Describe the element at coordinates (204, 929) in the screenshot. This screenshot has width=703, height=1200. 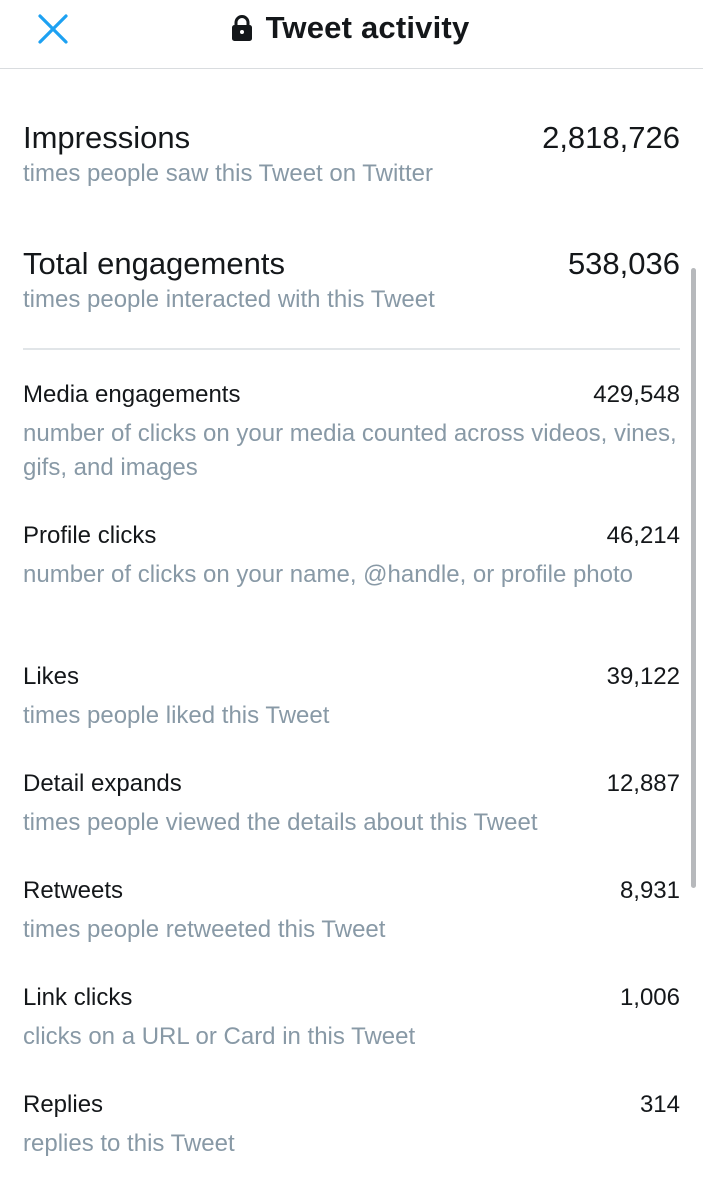
I see `metric-description: times people retweeted this Tweet` at that location.